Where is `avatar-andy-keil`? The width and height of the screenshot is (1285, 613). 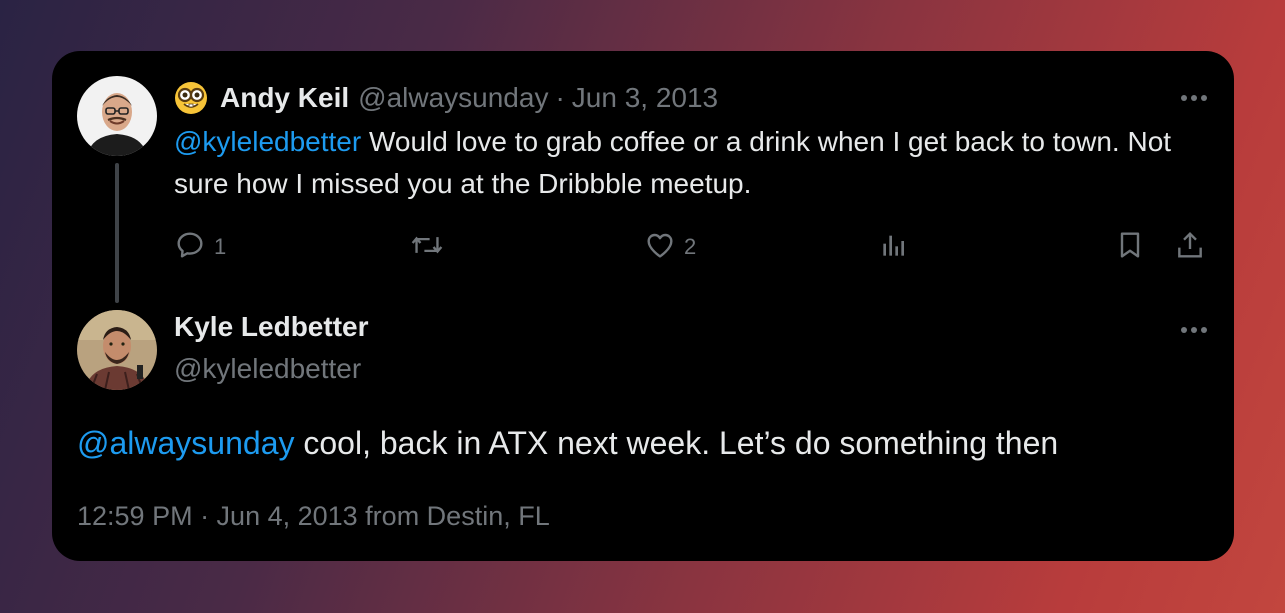
avatar-andy-keil is located at coordinates (117, 116).